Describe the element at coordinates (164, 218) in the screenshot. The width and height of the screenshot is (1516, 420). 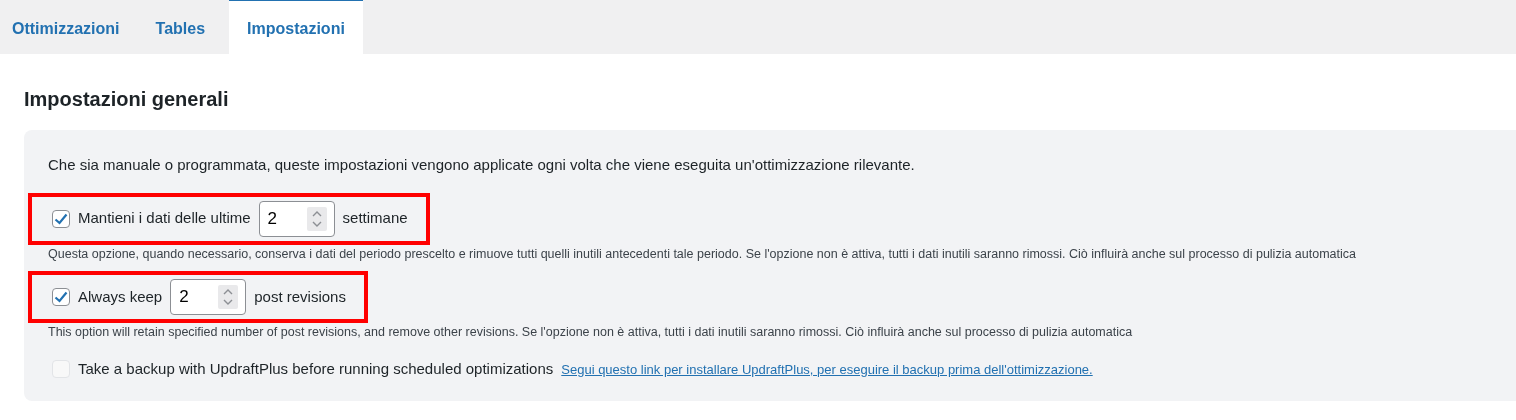
I see `option-label: Mantieni i dati delle ultime` at that location.